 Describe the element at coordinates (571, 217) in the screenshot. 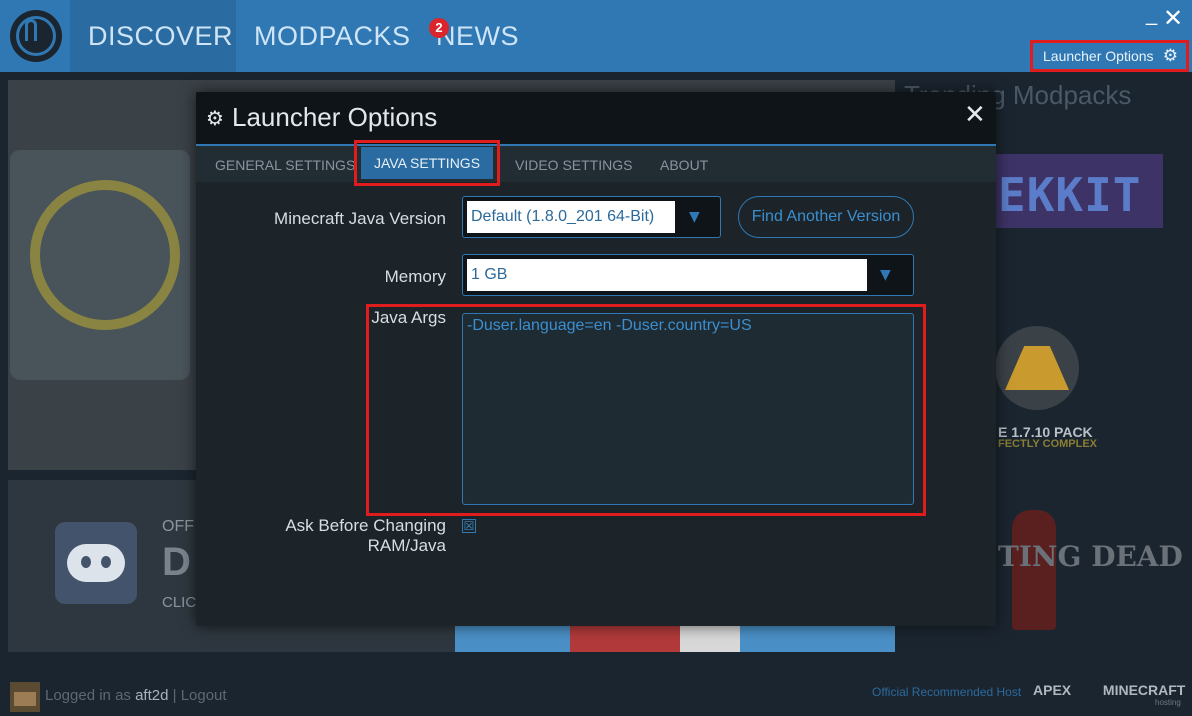

I see `java-version-value: Default (1.8.0_201 64-Bit)` at that location.